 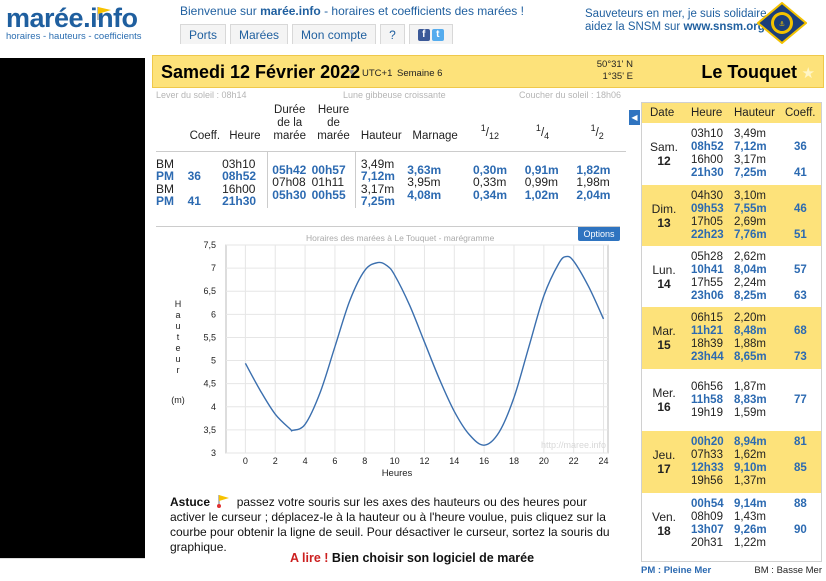 I want to click on panel-tide-row: 12h33 9,10m 85, so click(x=731, y=468).